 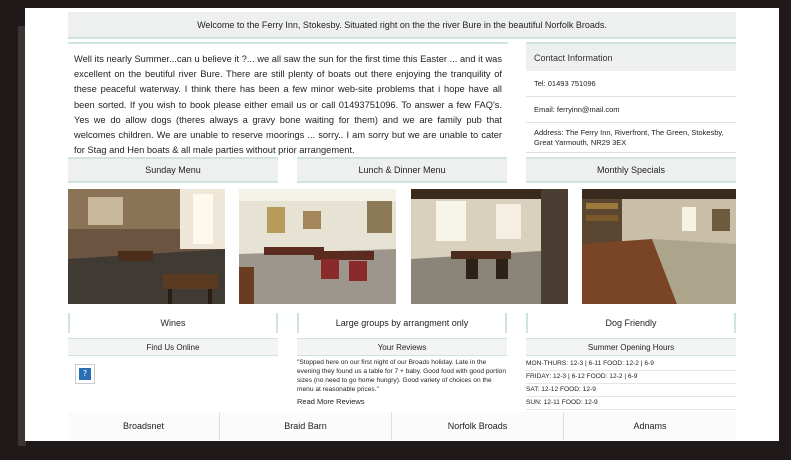 What do you see at coordinates (631, 56) in the screenshot?
I see `contact-heading: Contact Information` at bounding box center [631, 56].